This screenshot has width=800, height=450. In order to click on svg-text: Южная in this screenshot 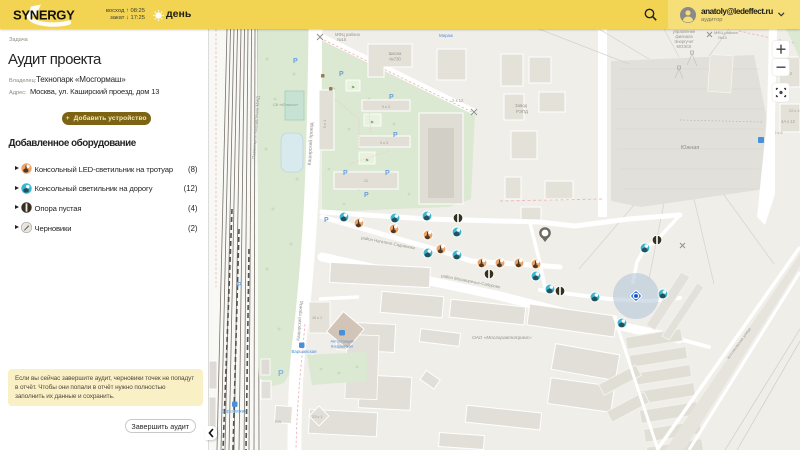, I will do `click(690, 148)`.